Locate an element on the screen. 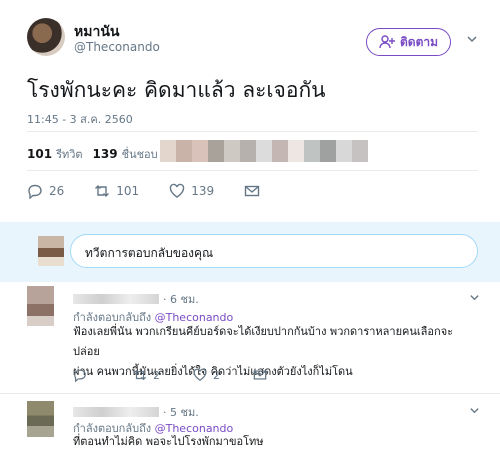 The width and height of the screenshot is (500, 475). reply-time: · 6 ชม. is located at coordinates (181, 299).